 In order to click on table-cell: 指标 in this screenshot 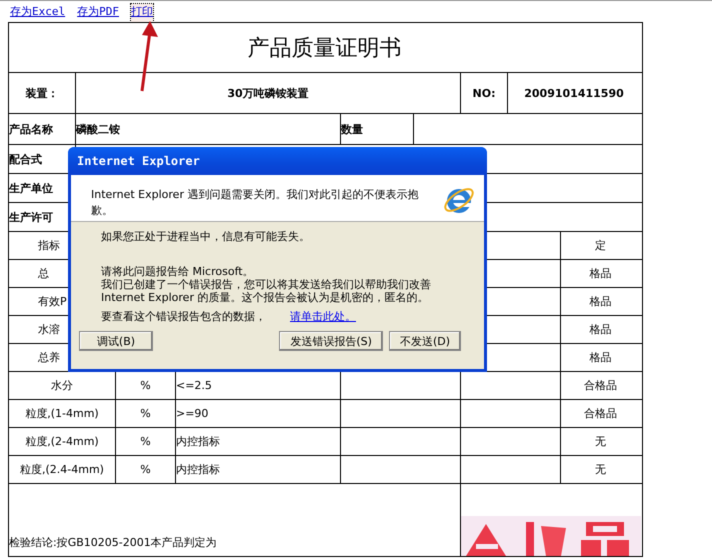, I will do `click(49, 245)`.